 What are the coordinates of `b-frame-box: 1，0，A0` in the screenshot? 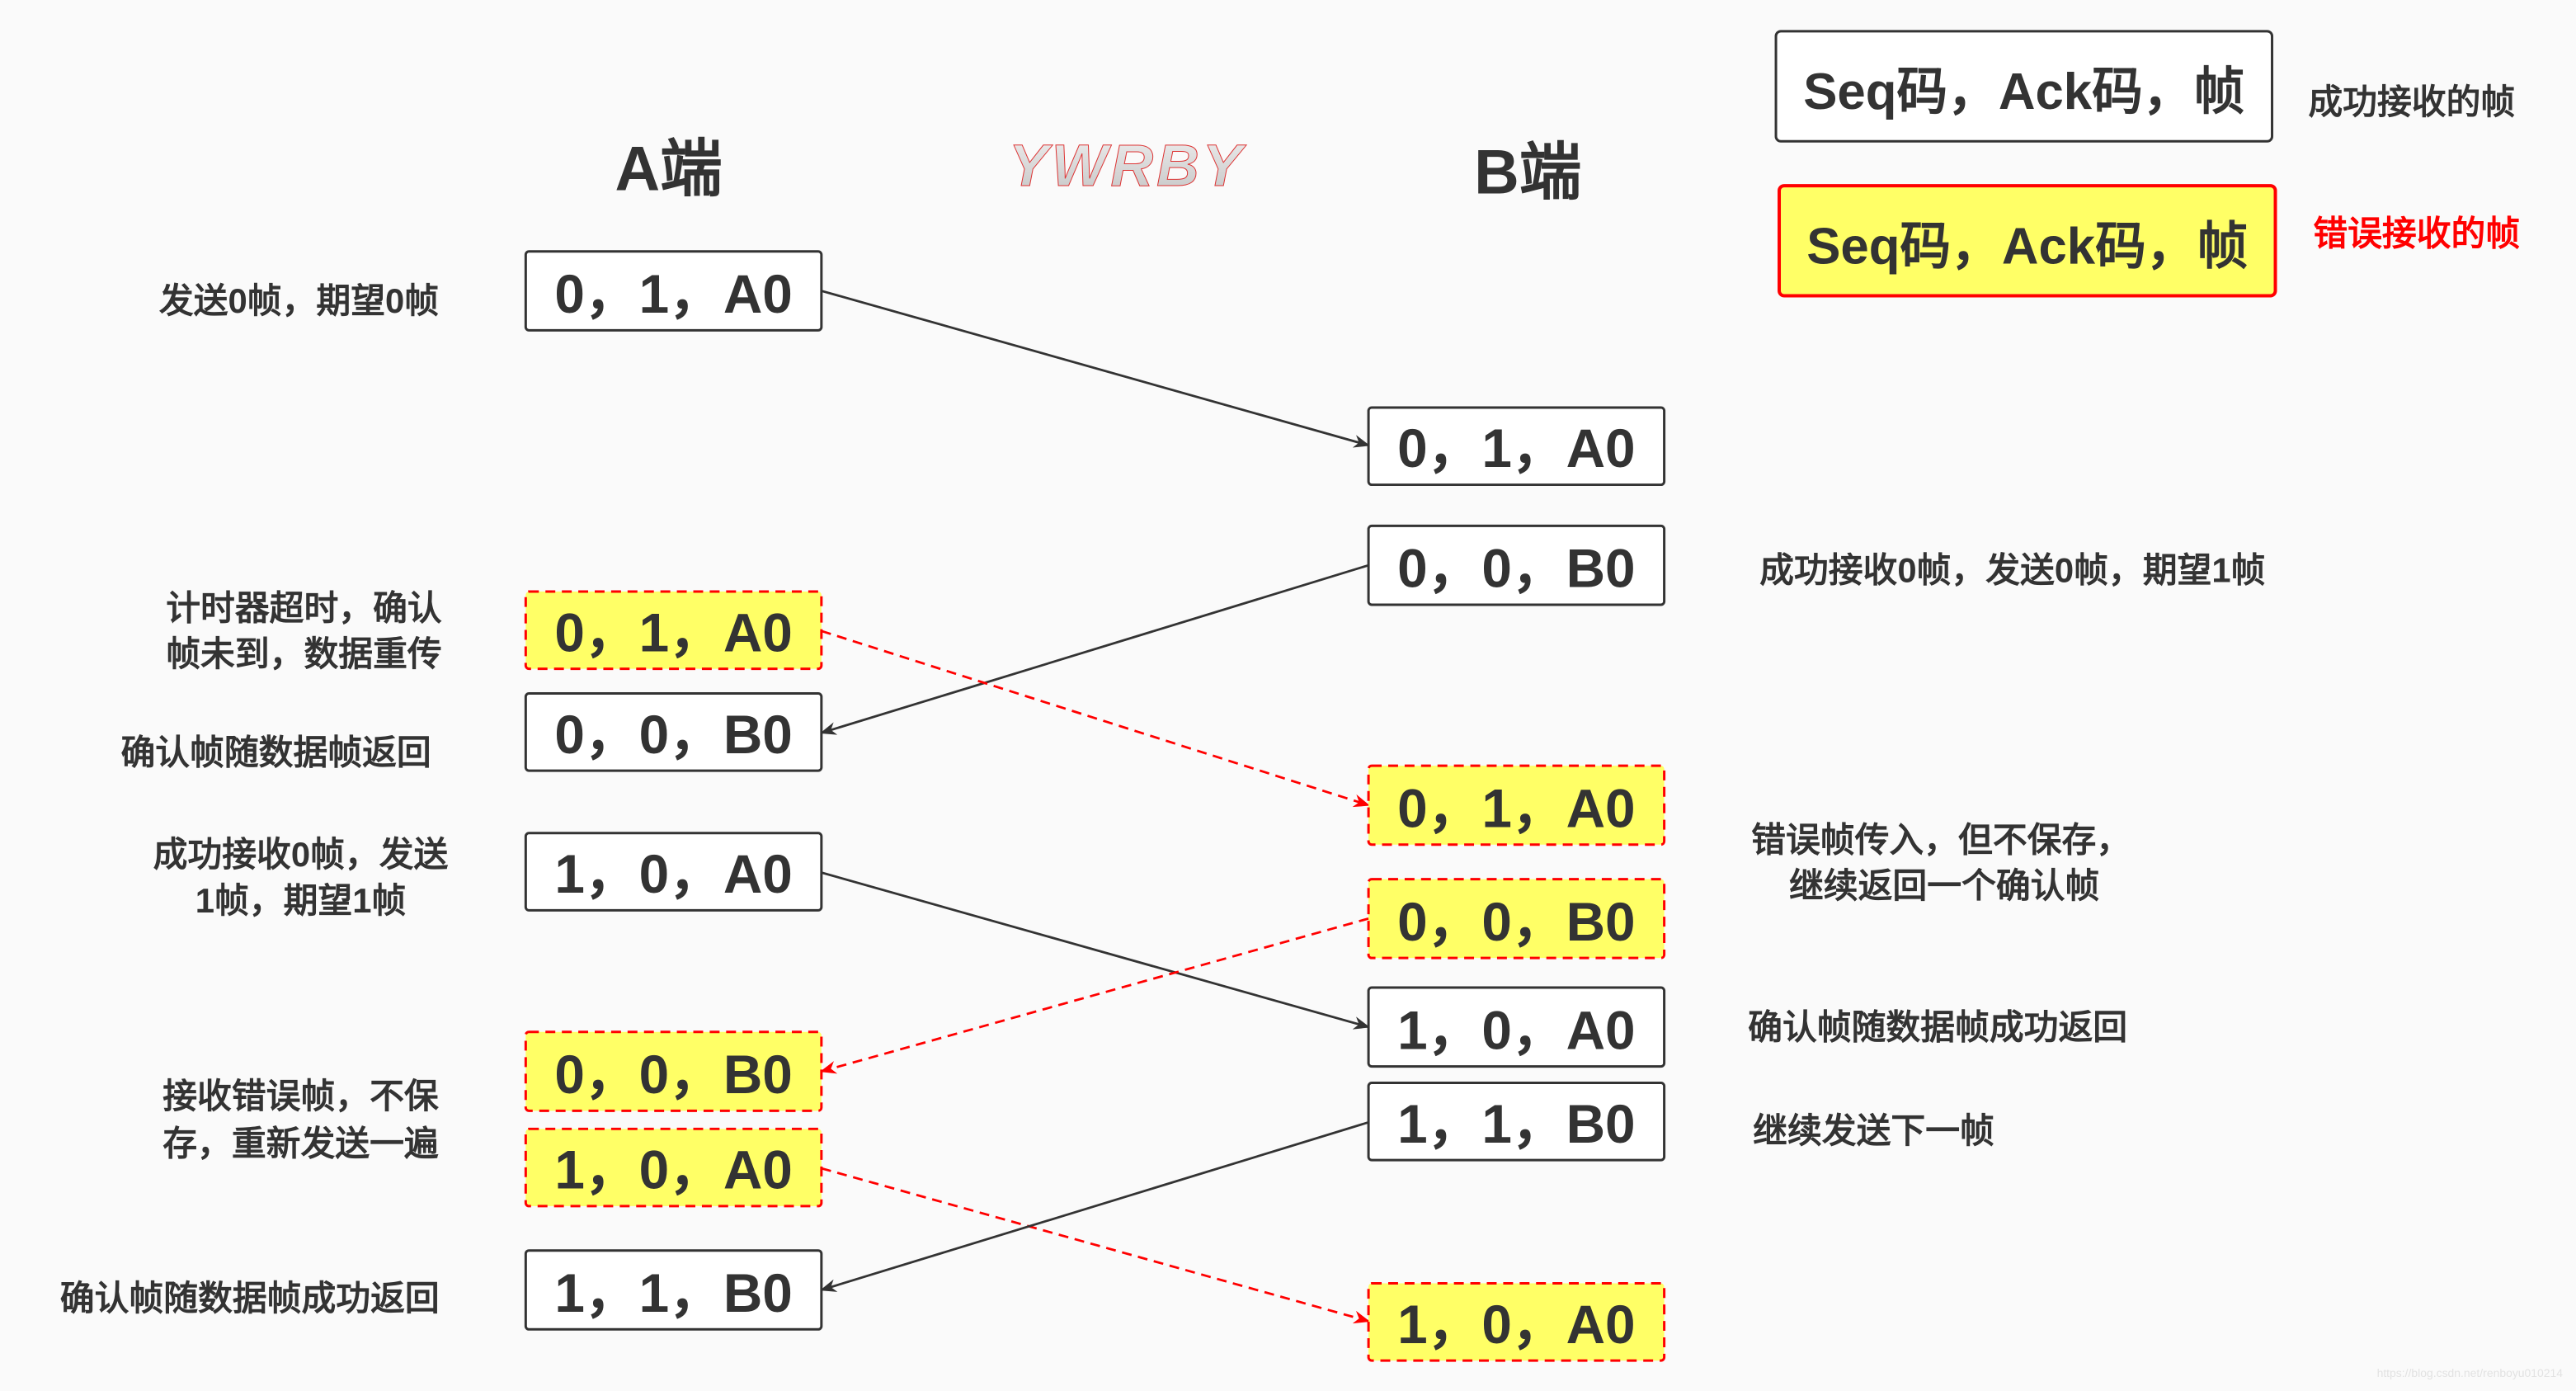 It's located at (1516, 1027).